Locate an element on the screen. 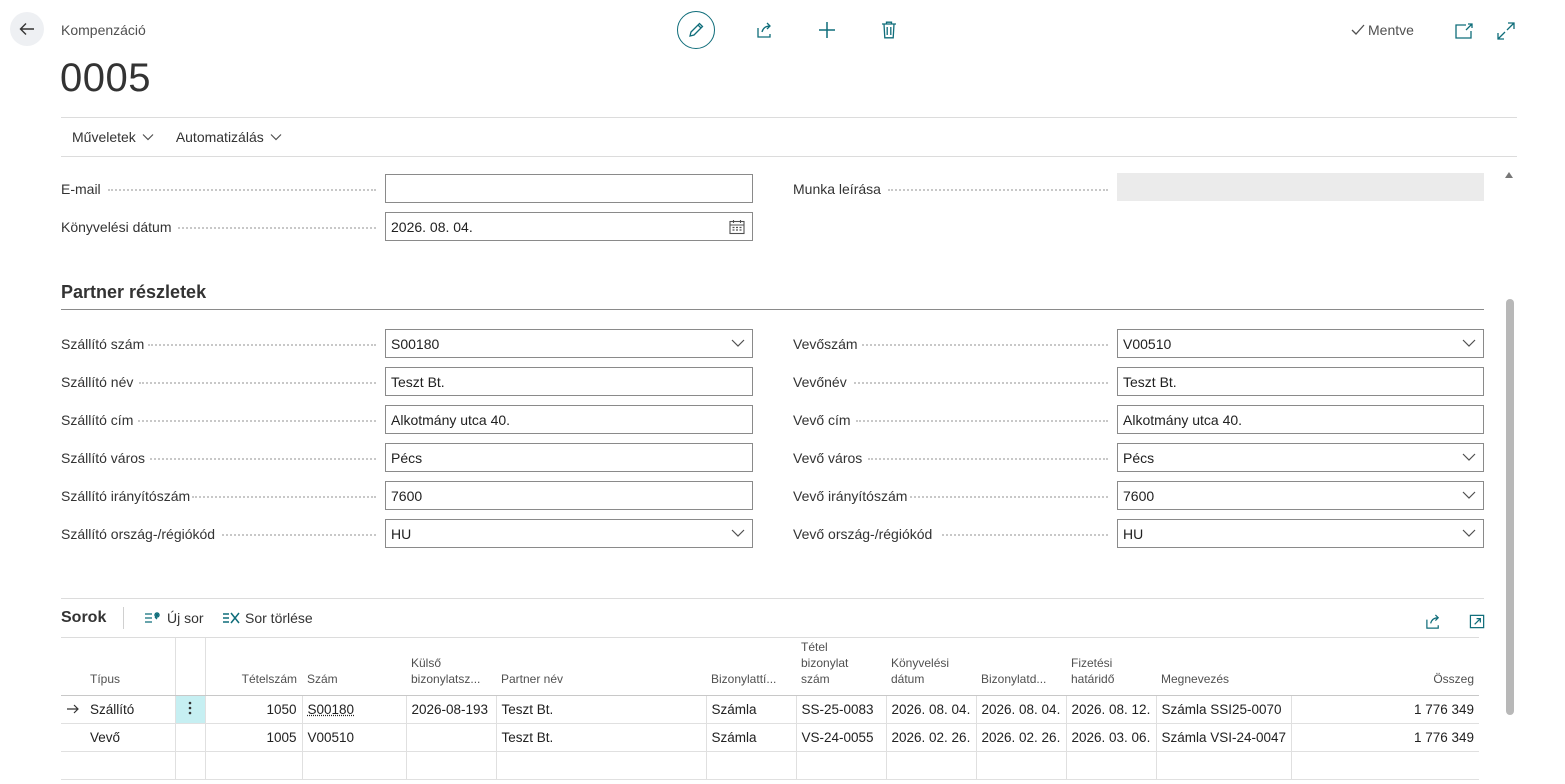  more-vertical-icon is located at coordinates (190, 708).